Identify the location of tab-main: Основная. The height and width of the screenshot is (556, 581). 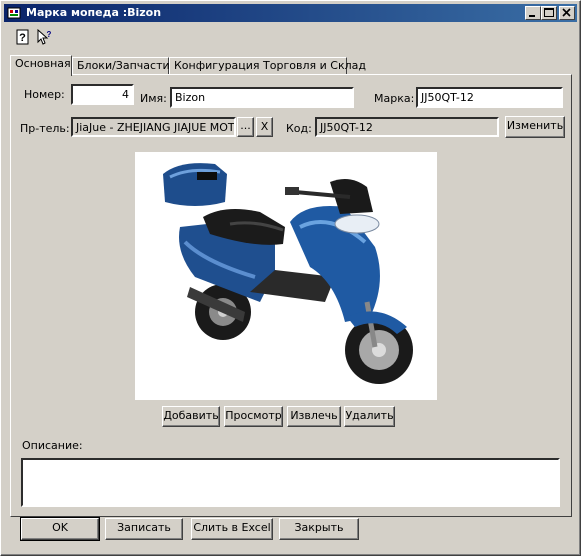
(41, 65).